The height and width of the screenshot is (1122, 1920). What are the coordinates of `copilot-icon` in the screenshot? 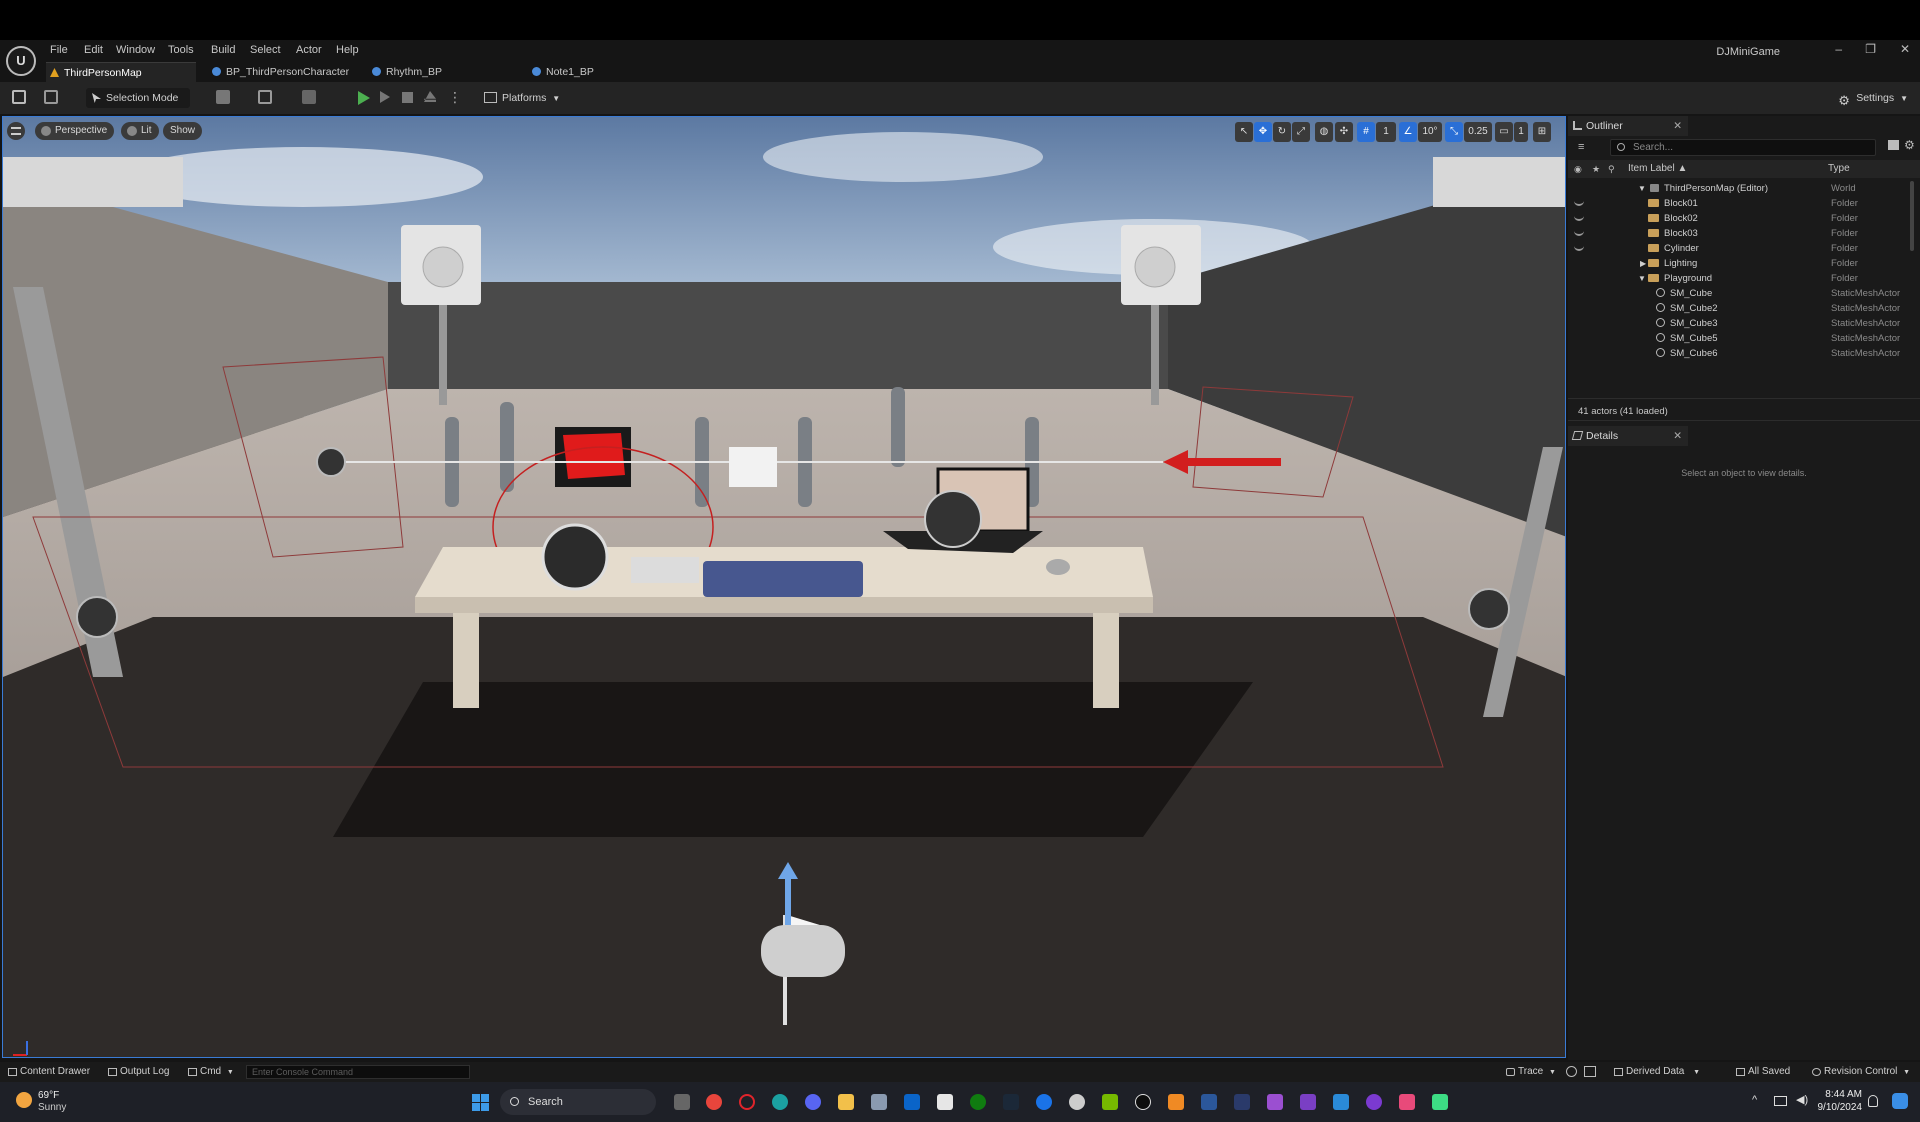 It's located at (1900, 1101).